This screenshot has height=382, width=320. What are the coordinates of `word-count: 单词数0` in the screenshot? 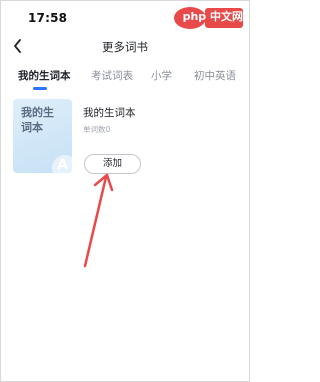 It's located at (97, 129).